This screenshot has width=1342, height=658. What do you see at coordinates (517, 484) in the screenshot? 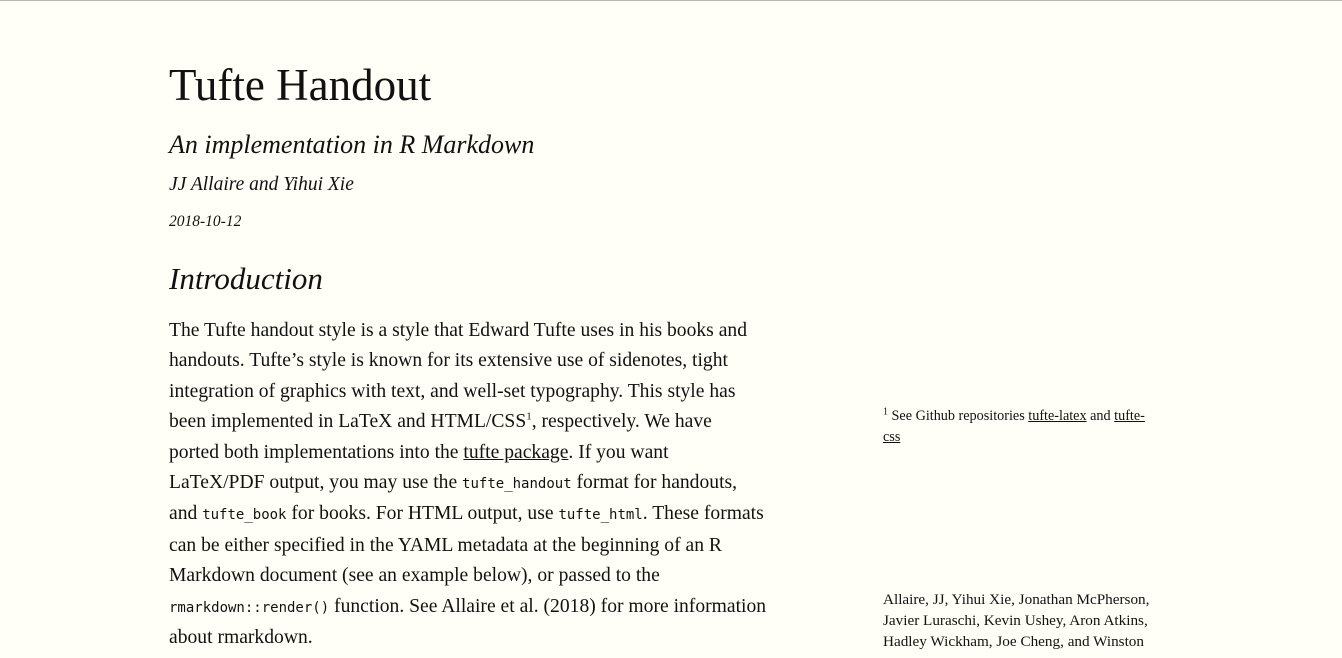
I see `inline-code: tufte_handout` at bounding box center [517, 484].